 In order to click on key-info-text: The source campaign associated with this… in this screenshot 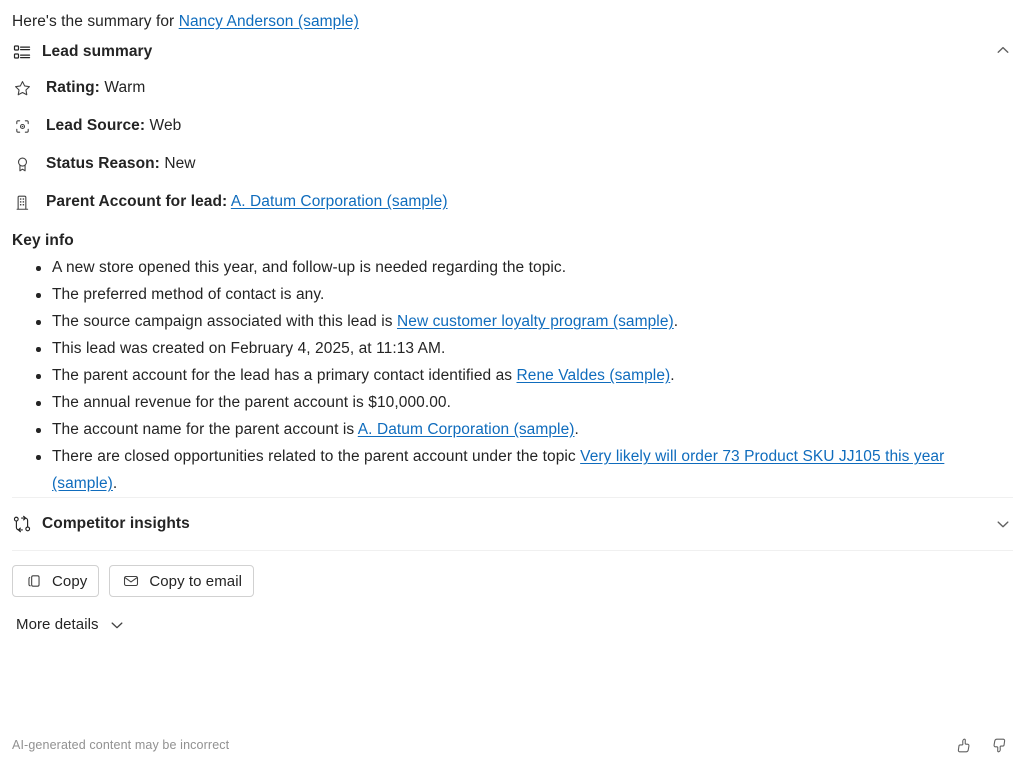, I will do `click(224, 321)`.